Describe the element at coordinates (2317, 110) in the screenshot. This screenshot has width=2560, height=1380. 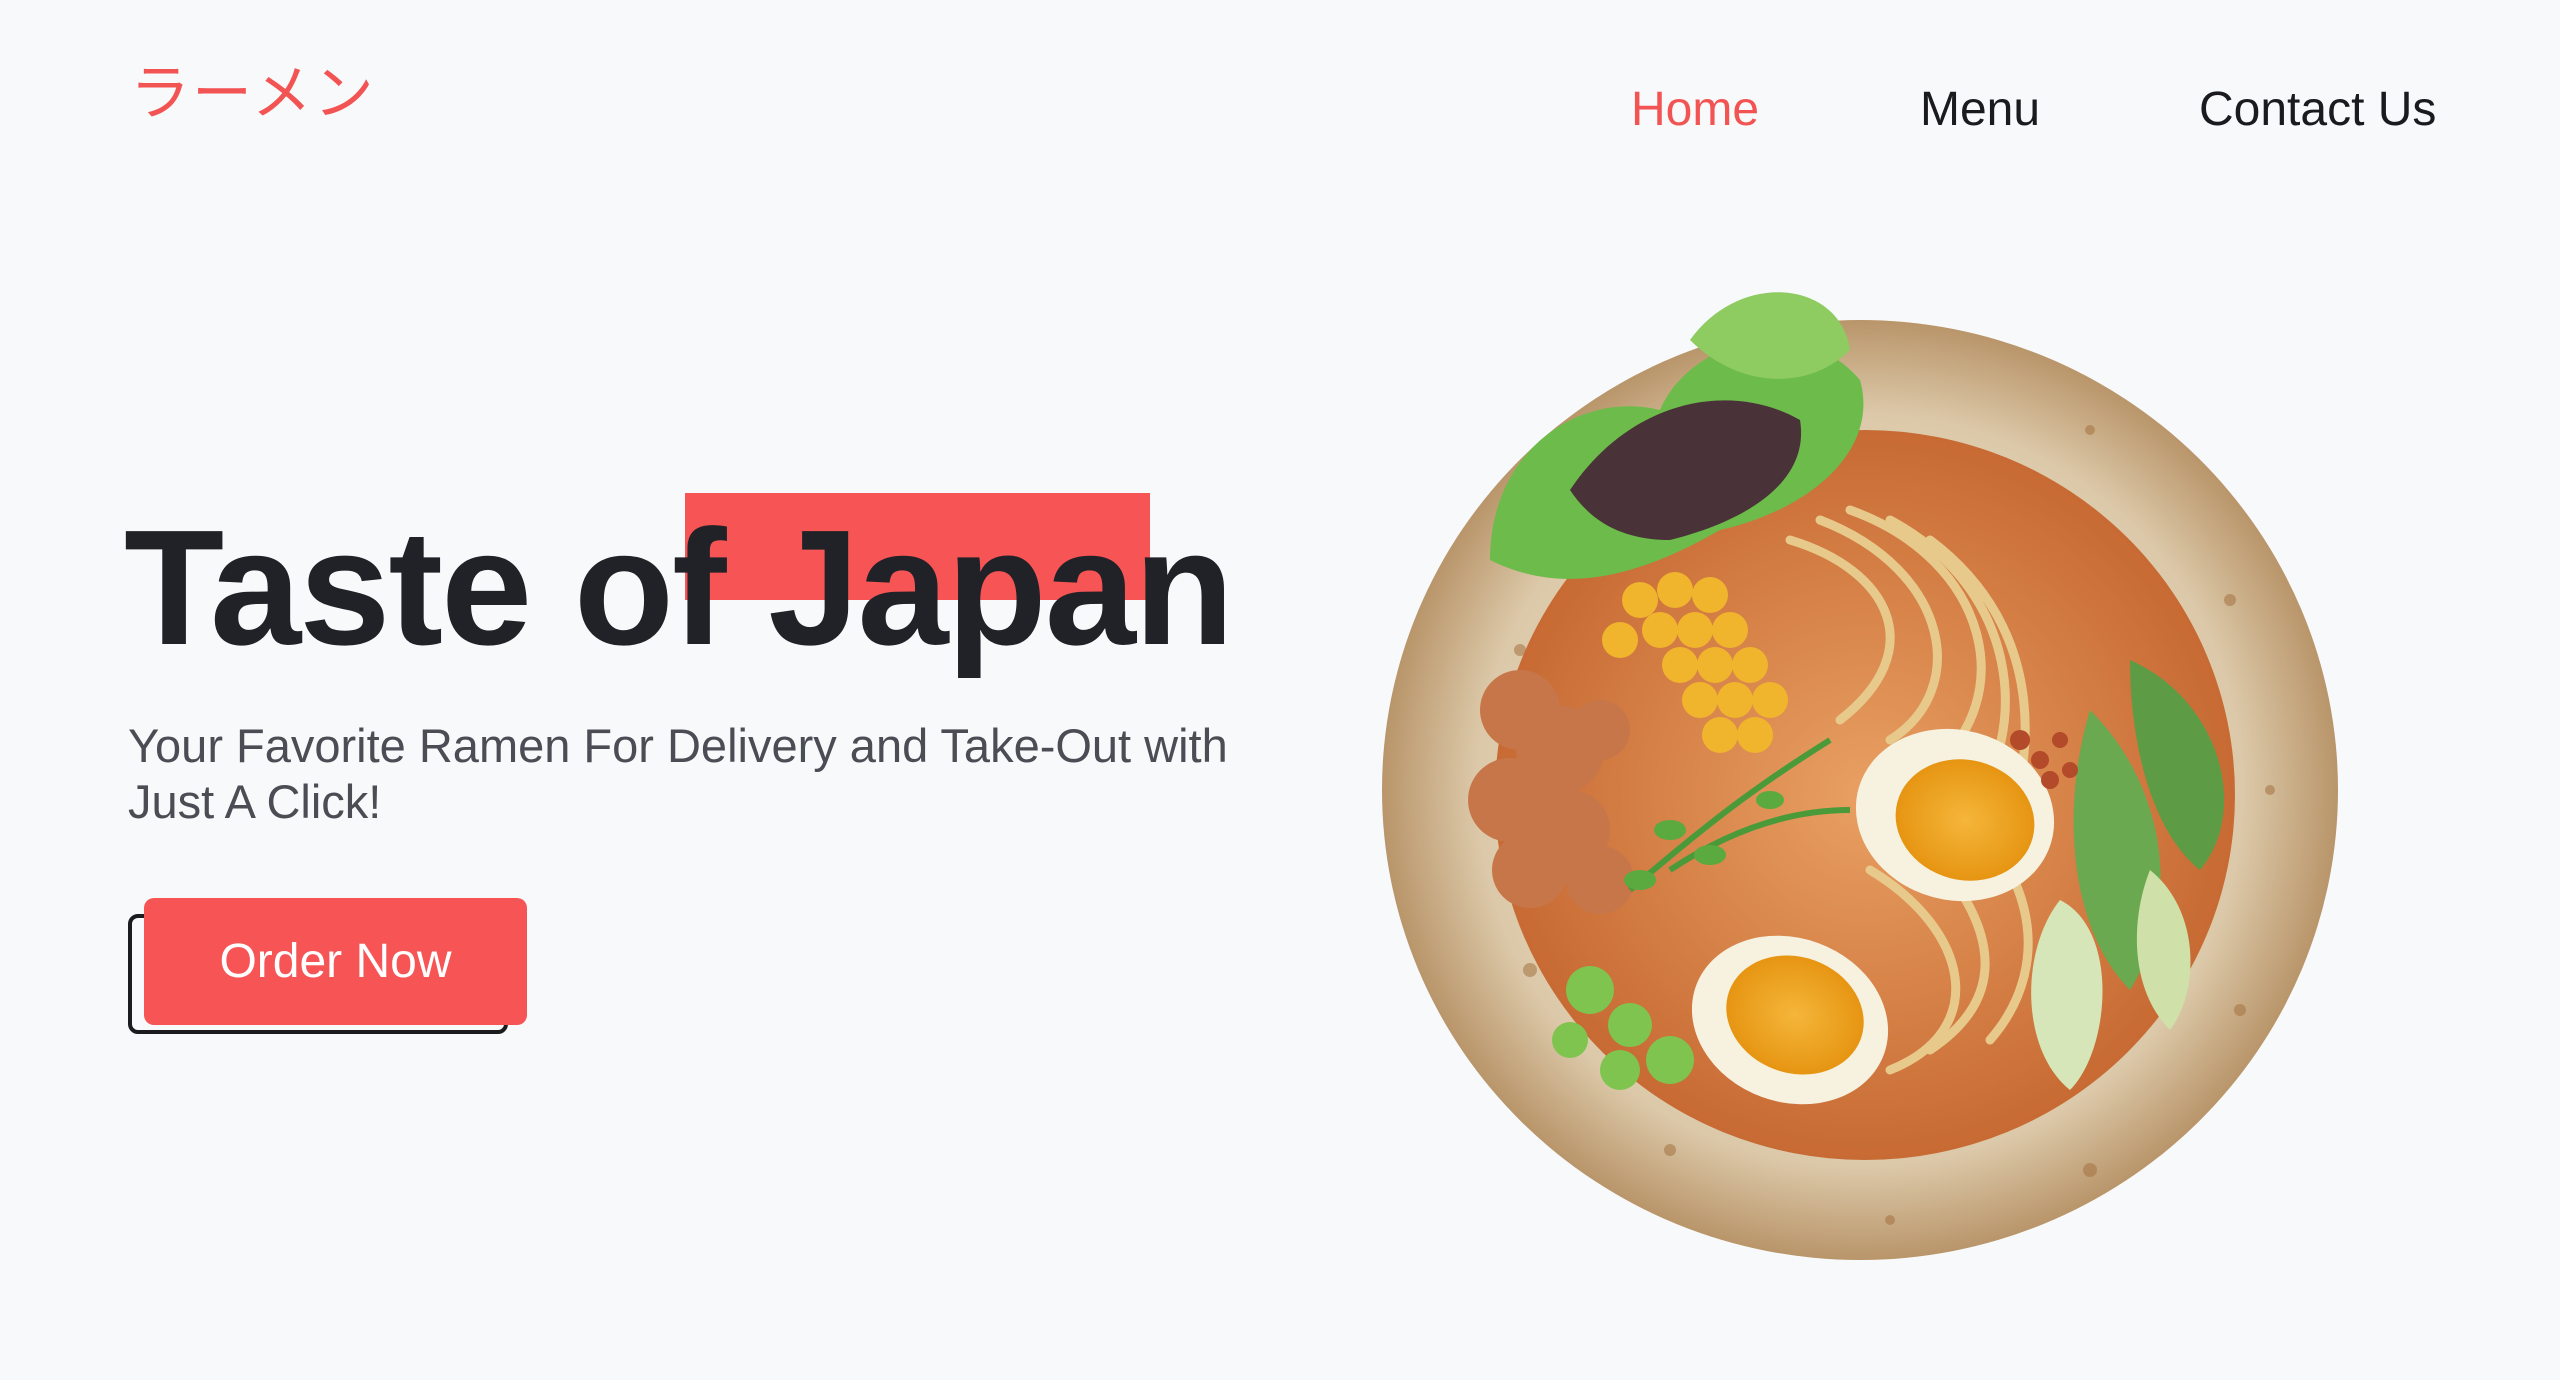
I see `nav-link-contact-us: Contact Us` at that location.